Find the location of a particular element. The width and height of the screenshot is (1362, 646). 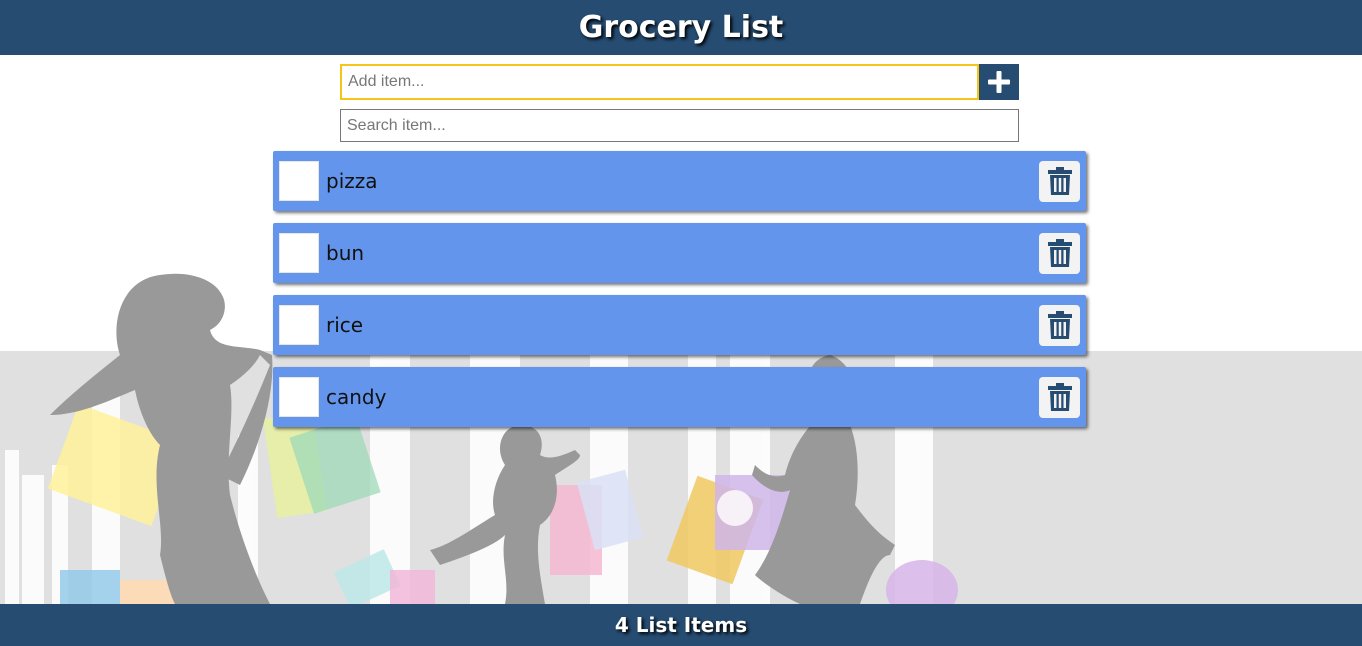

item-label: rice is located at coordinates (345, 325).